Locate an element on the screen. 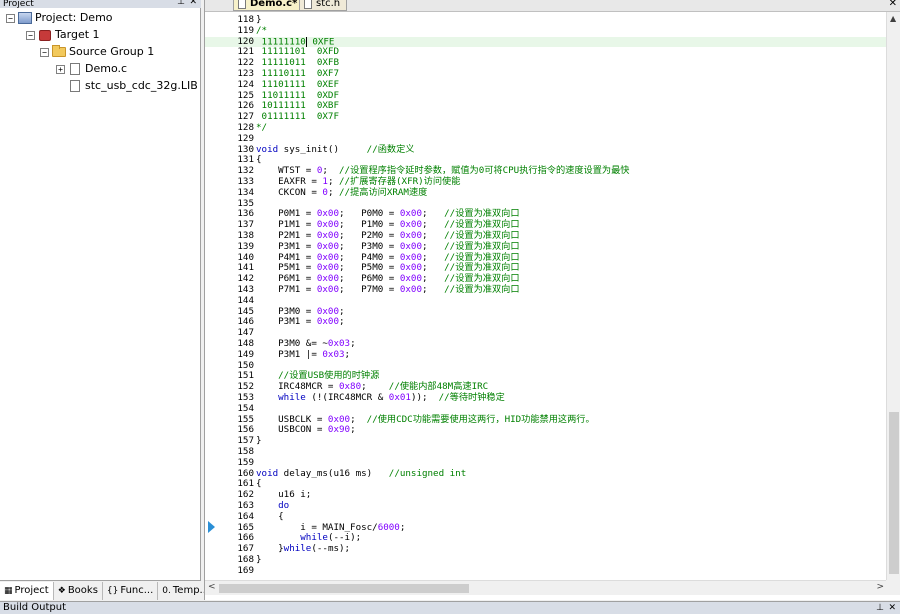 The image size is (900, 614). code-text: void delay_ms(u16 ms) //unsigned int is located at coordinates (361, 473).